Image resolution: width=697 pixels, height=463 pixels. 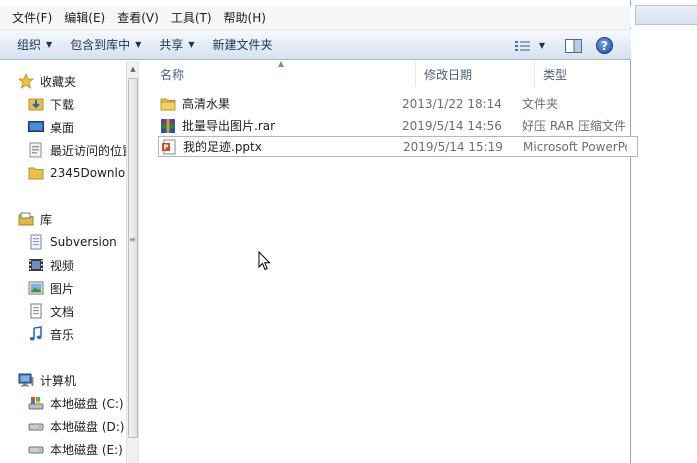 I want to click on file-name: 我的足迹.pptx, so click(x=222, y=147).